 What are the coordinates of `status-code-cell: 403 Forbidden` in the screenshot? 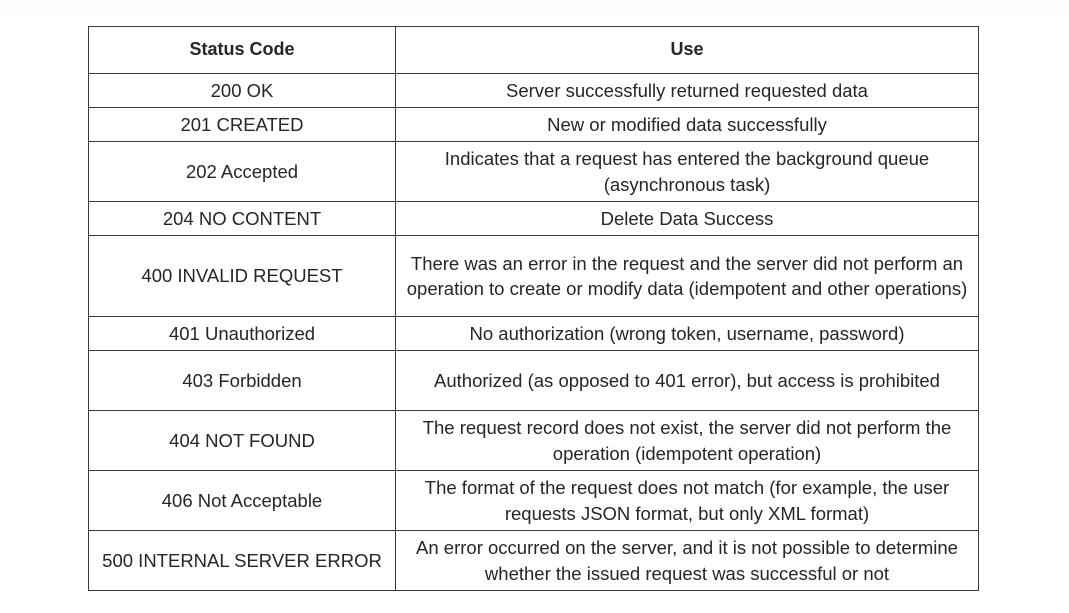 It's located at (242, 380).